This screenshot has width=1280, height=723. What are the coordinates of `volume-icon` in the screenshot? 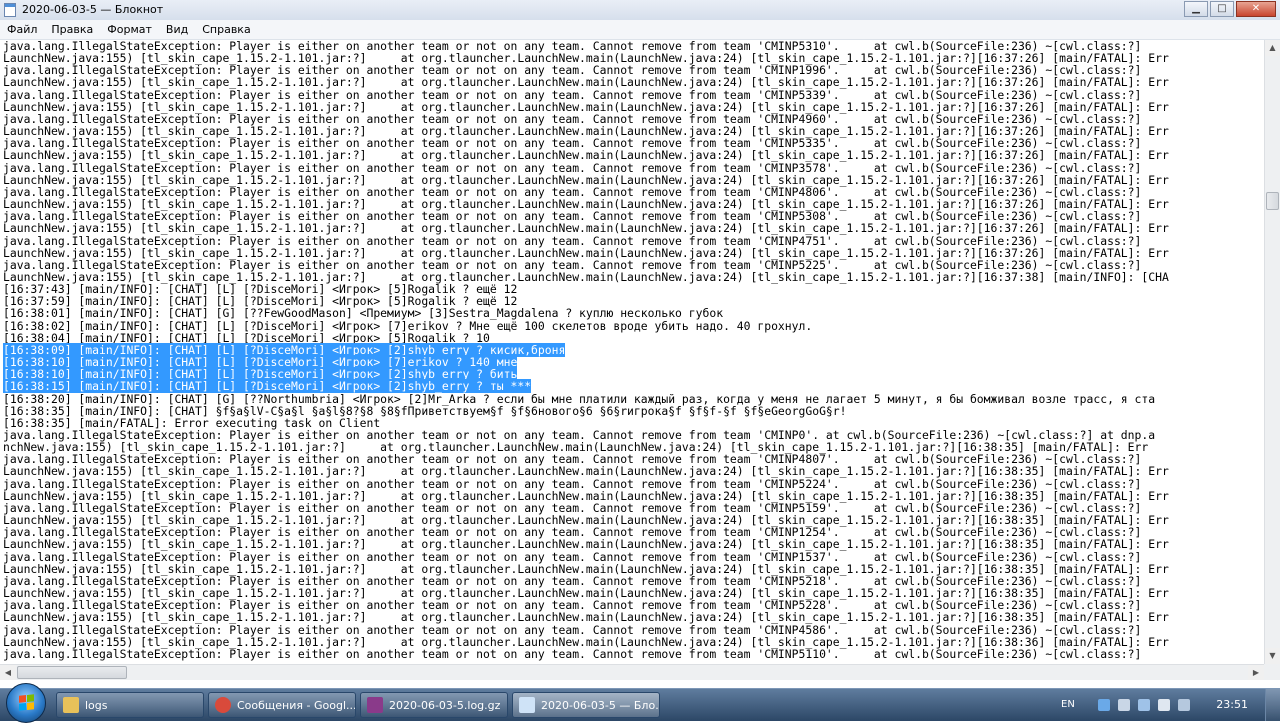 It's located at (1164, 705).